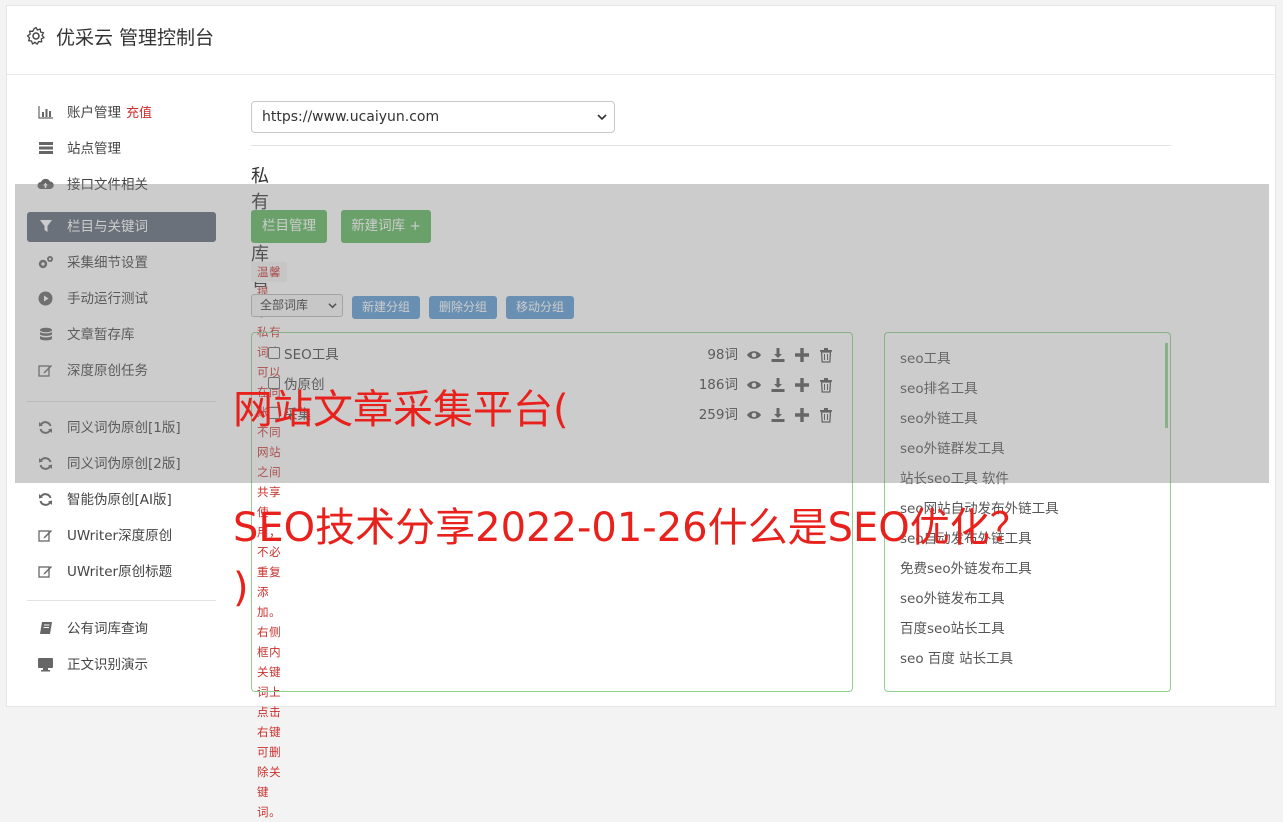  I want to click on gear-icon, so click(35, 35).